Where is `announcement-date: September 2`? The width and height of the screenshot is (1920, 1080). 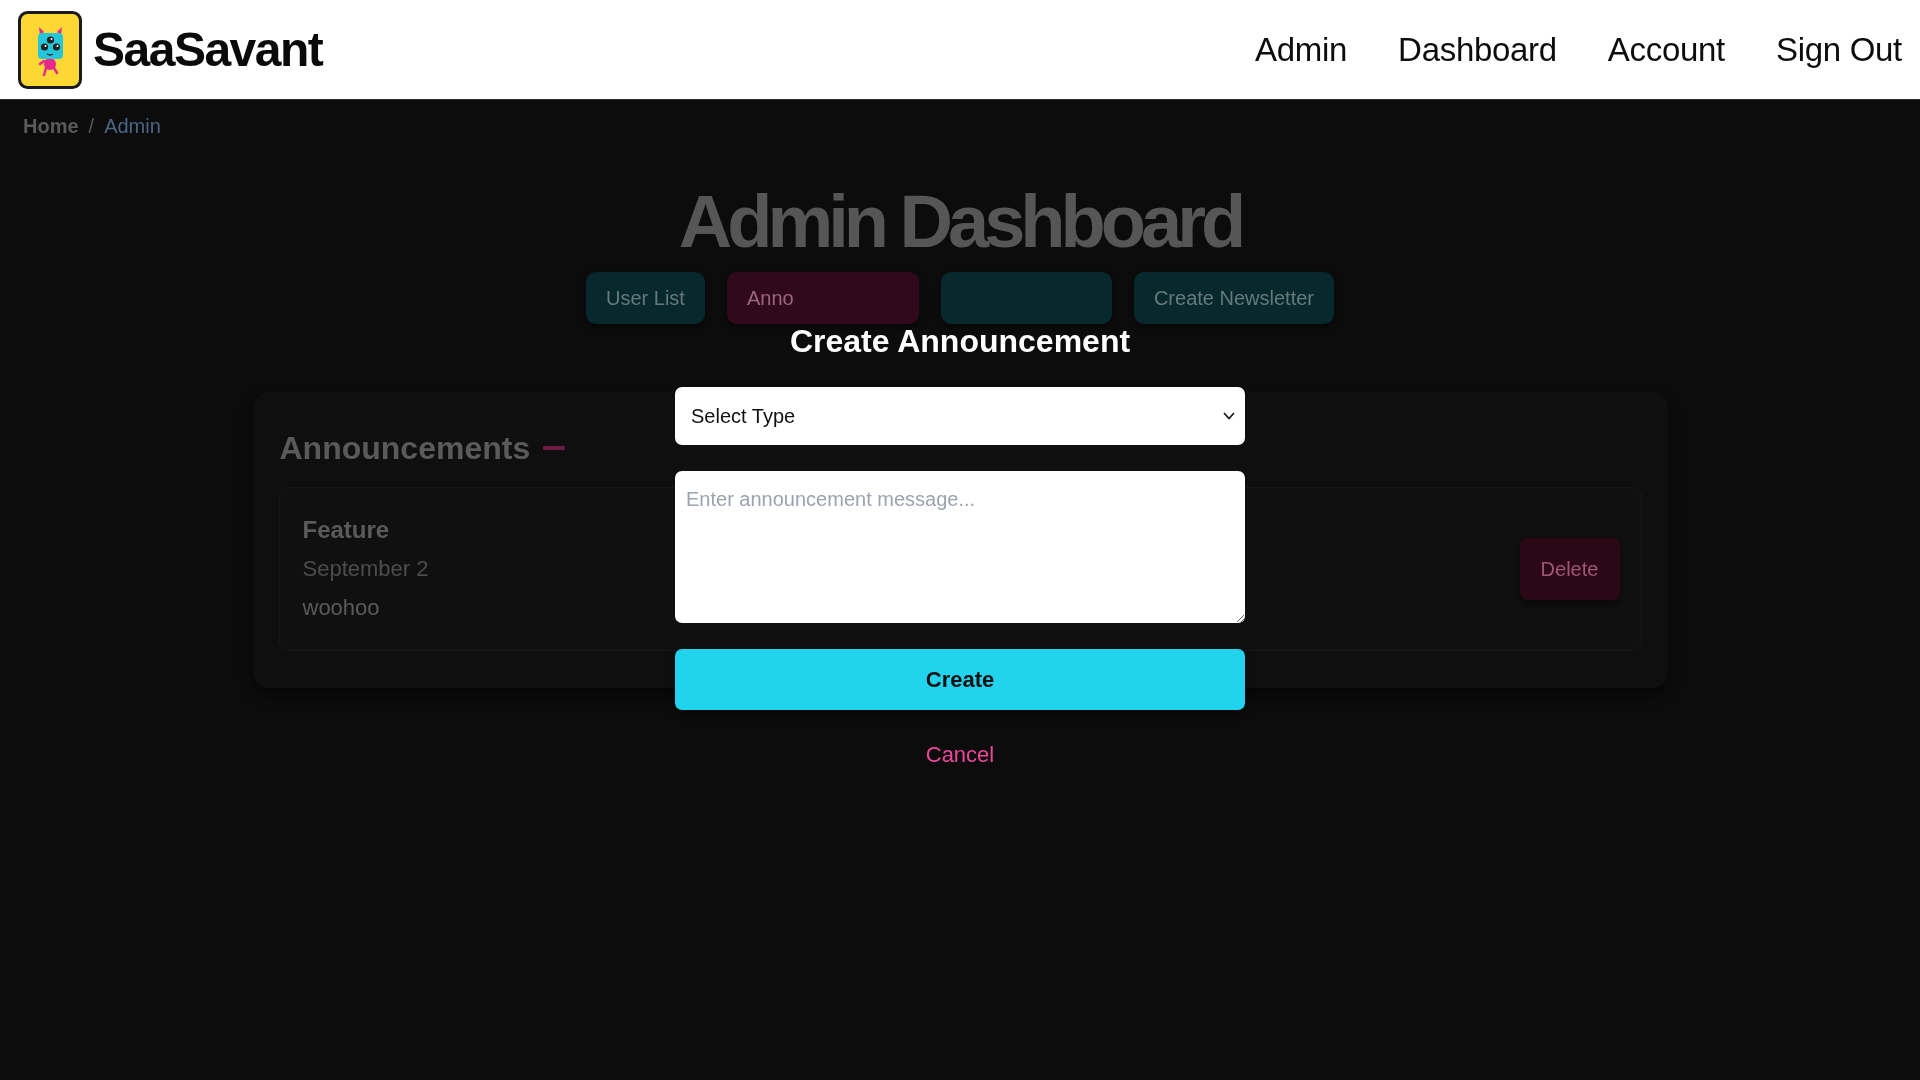
announcement-date: September 2 is located at coordinates (365, 569).